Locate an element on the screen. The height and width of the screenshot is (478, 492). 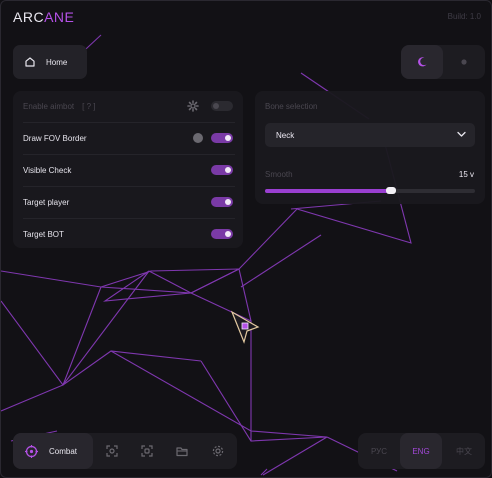
combat-tab: Combat is located at coordinates (53, 451).